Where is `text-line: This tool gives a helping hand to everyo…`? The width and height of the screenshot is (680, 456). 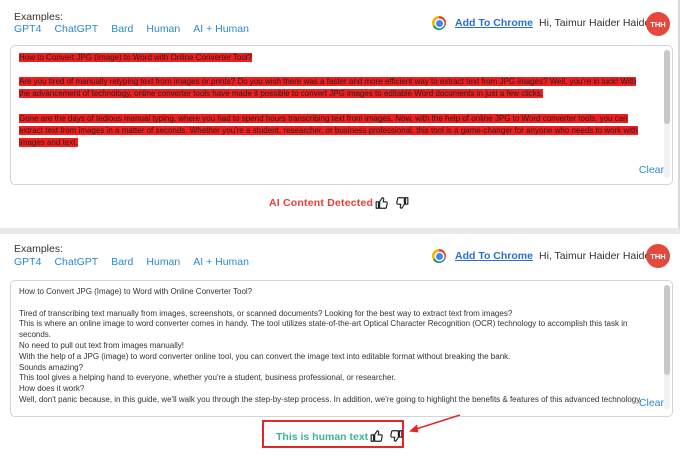
text-line: This tool gives a helping hand to everyo… is located at coordinates (207, 378).